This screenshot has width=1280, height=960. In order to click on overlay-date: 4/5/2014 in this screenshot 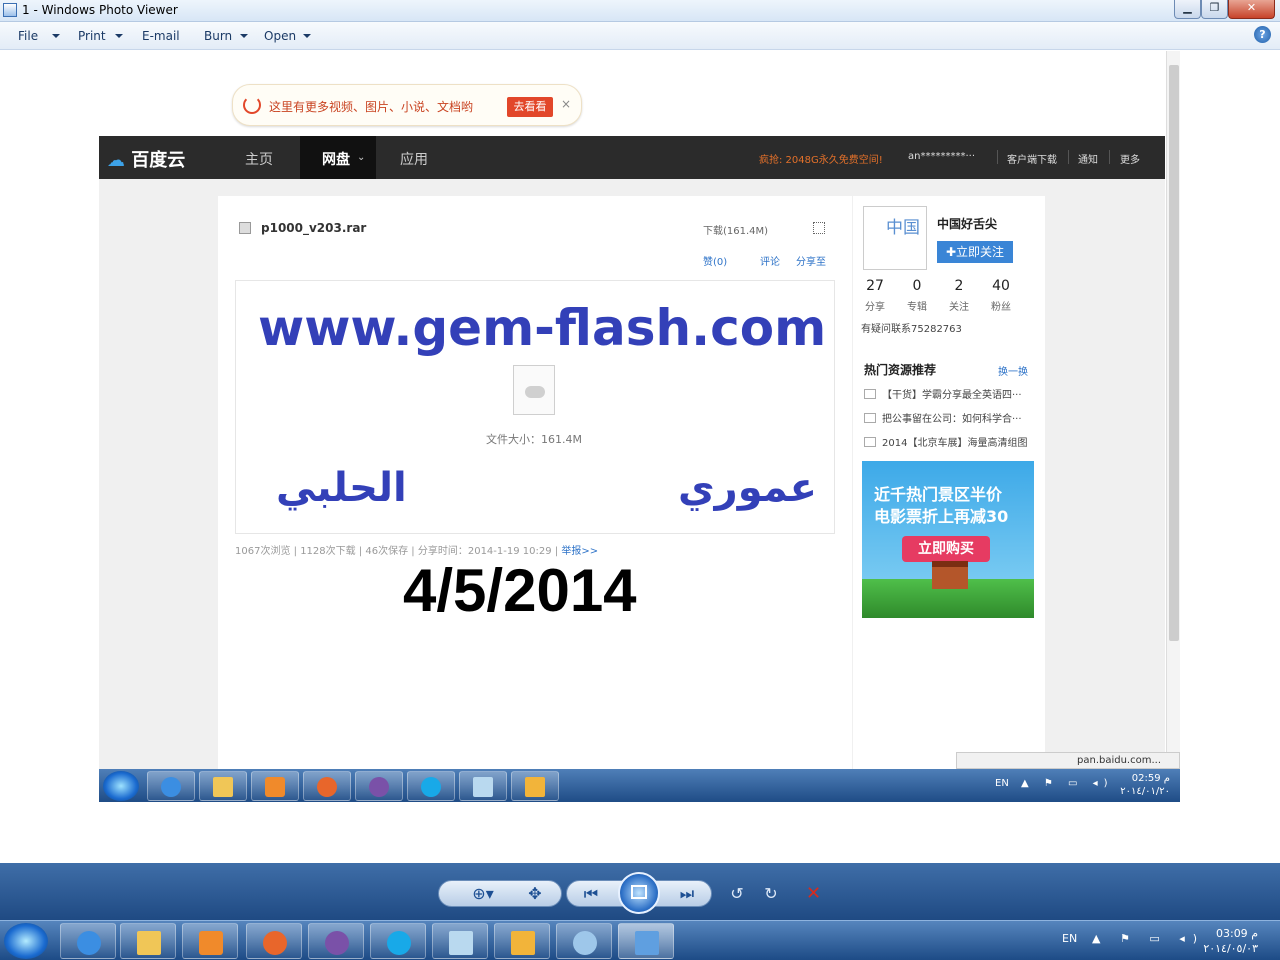, I will do `click(520, 590)`.